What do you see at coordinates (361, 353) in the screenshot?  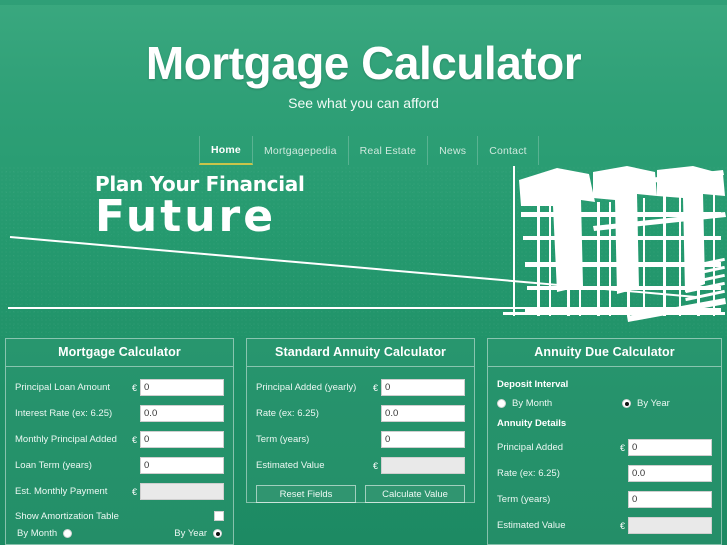 I see `panel-title: Standard Annuity Calculator` at bounding box center [361, 353].